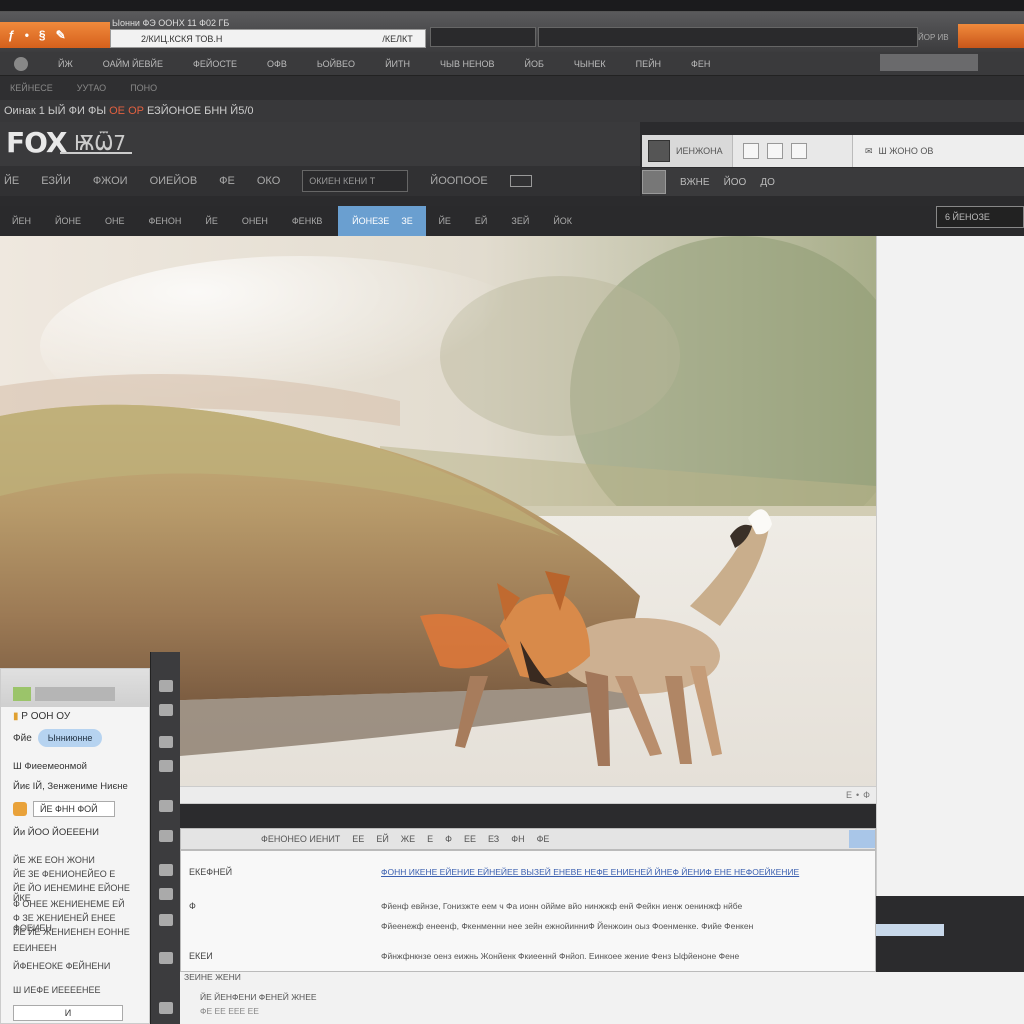  Describe the element at coordinates (21, 63) in the screenshot. I see `home-icon` at that location.